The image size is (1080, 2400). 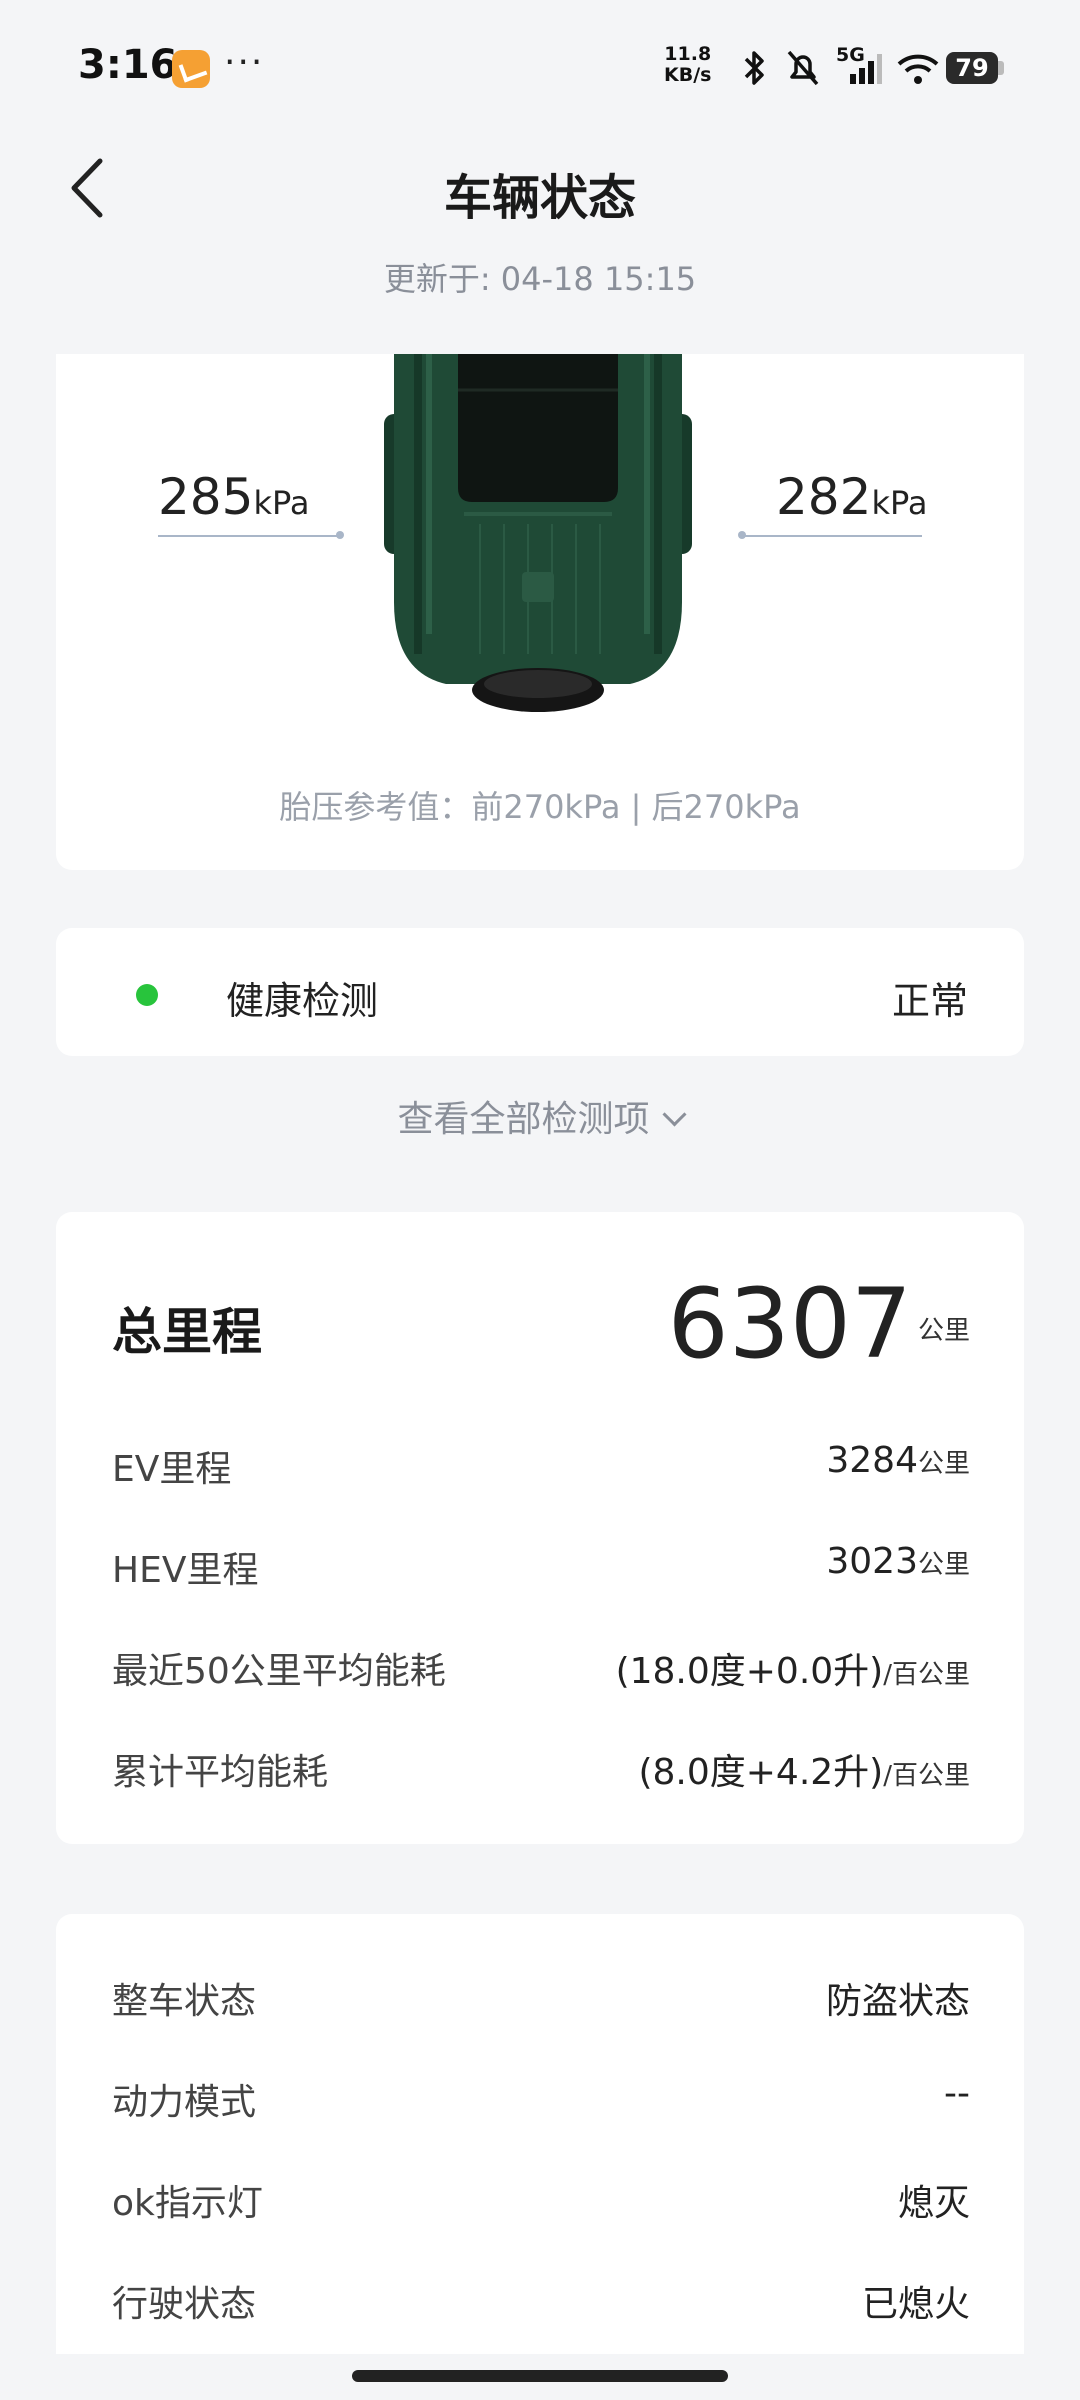 I want to click on front-left-tire-pressure: 285kPa, so click(x=233, y=497).